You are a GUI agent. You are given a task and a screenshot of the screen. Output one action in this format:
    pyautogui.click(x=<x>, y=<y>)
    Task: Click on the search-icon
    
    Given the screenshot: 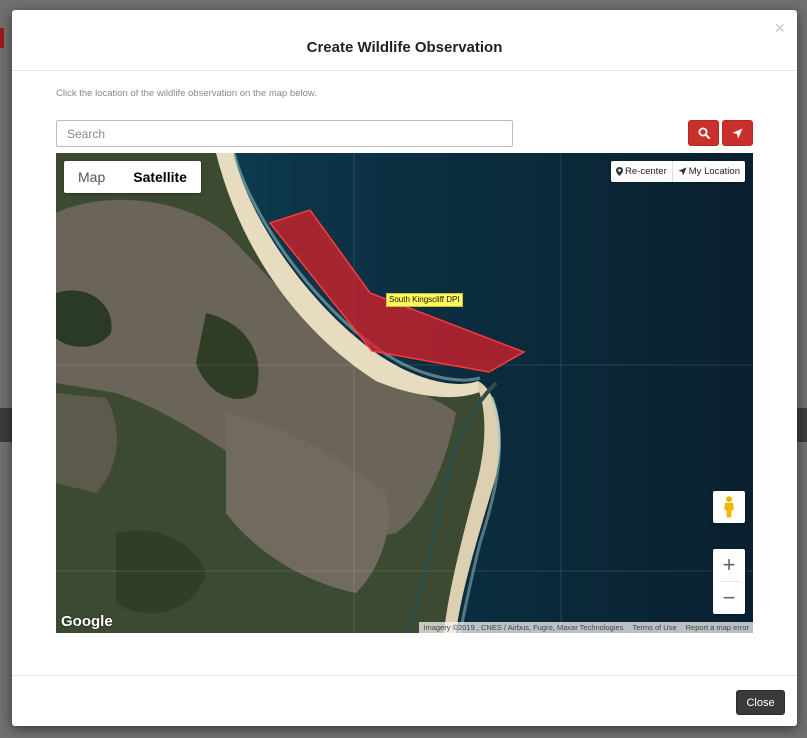 What is the action you would take?
    pyautogui.click(x=704, y=133)
    